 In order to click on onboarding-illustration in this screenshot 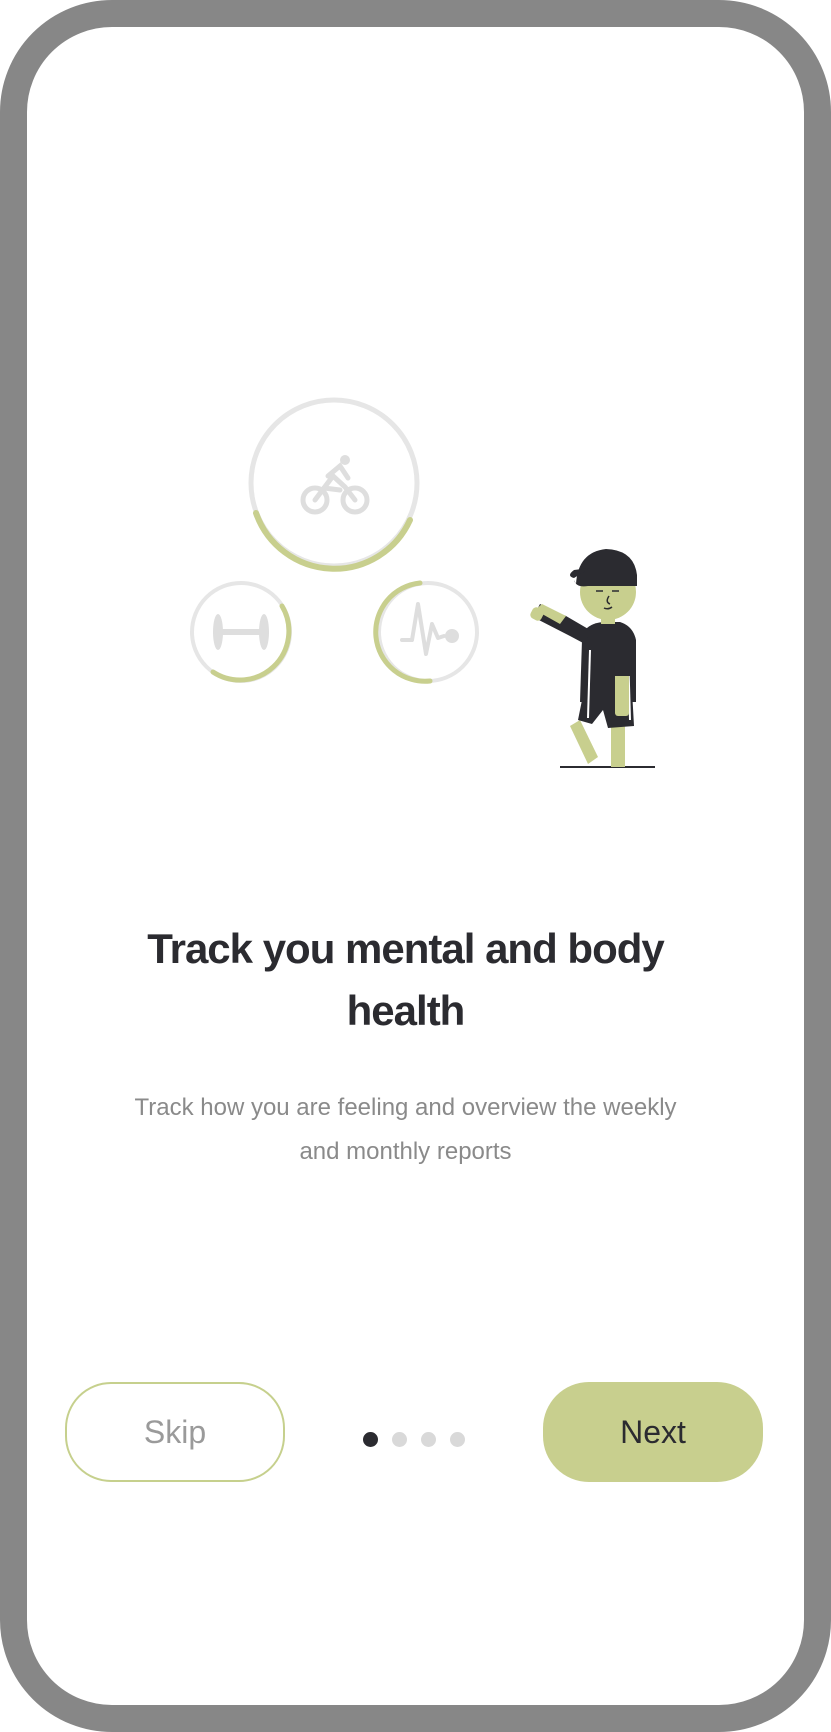, I will do `click(422, 582)`.